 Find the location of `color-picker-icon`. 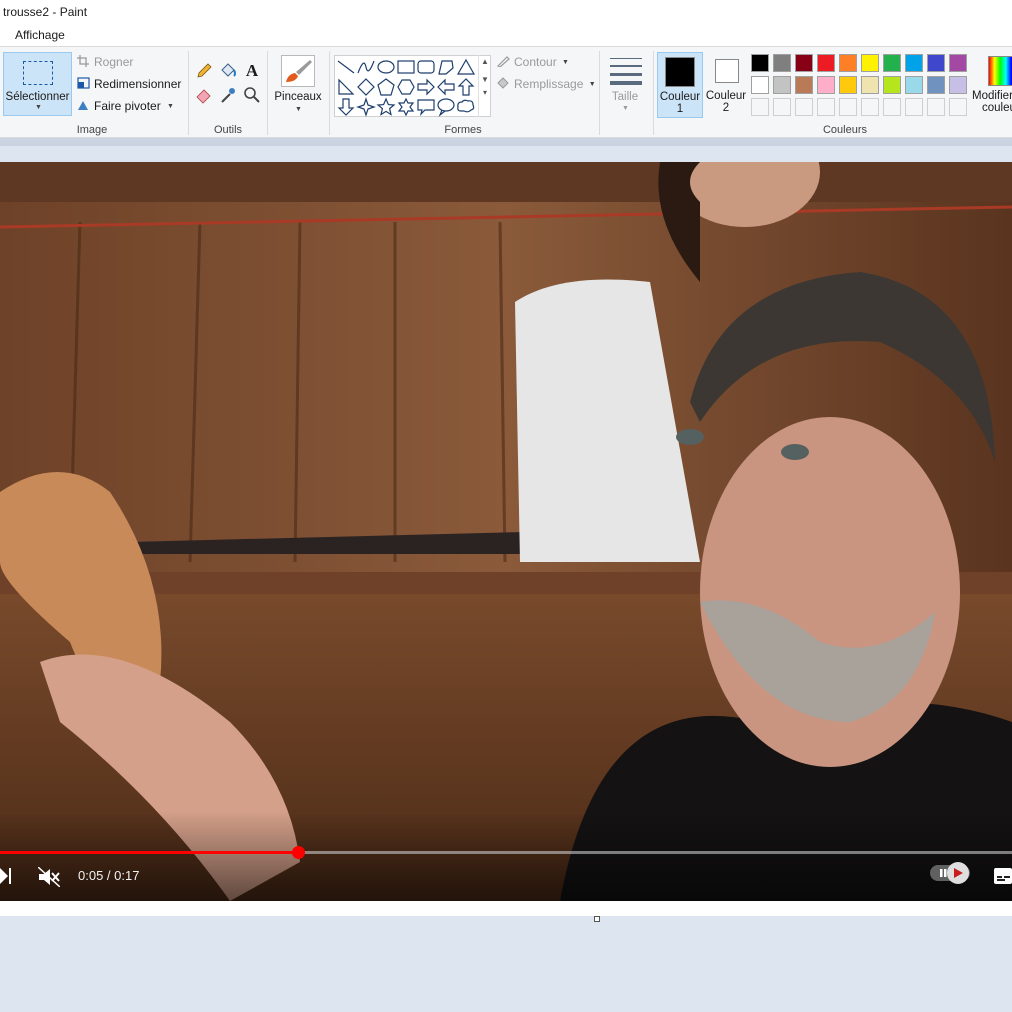

color-picker-icon is located at coordinates (228, 95).